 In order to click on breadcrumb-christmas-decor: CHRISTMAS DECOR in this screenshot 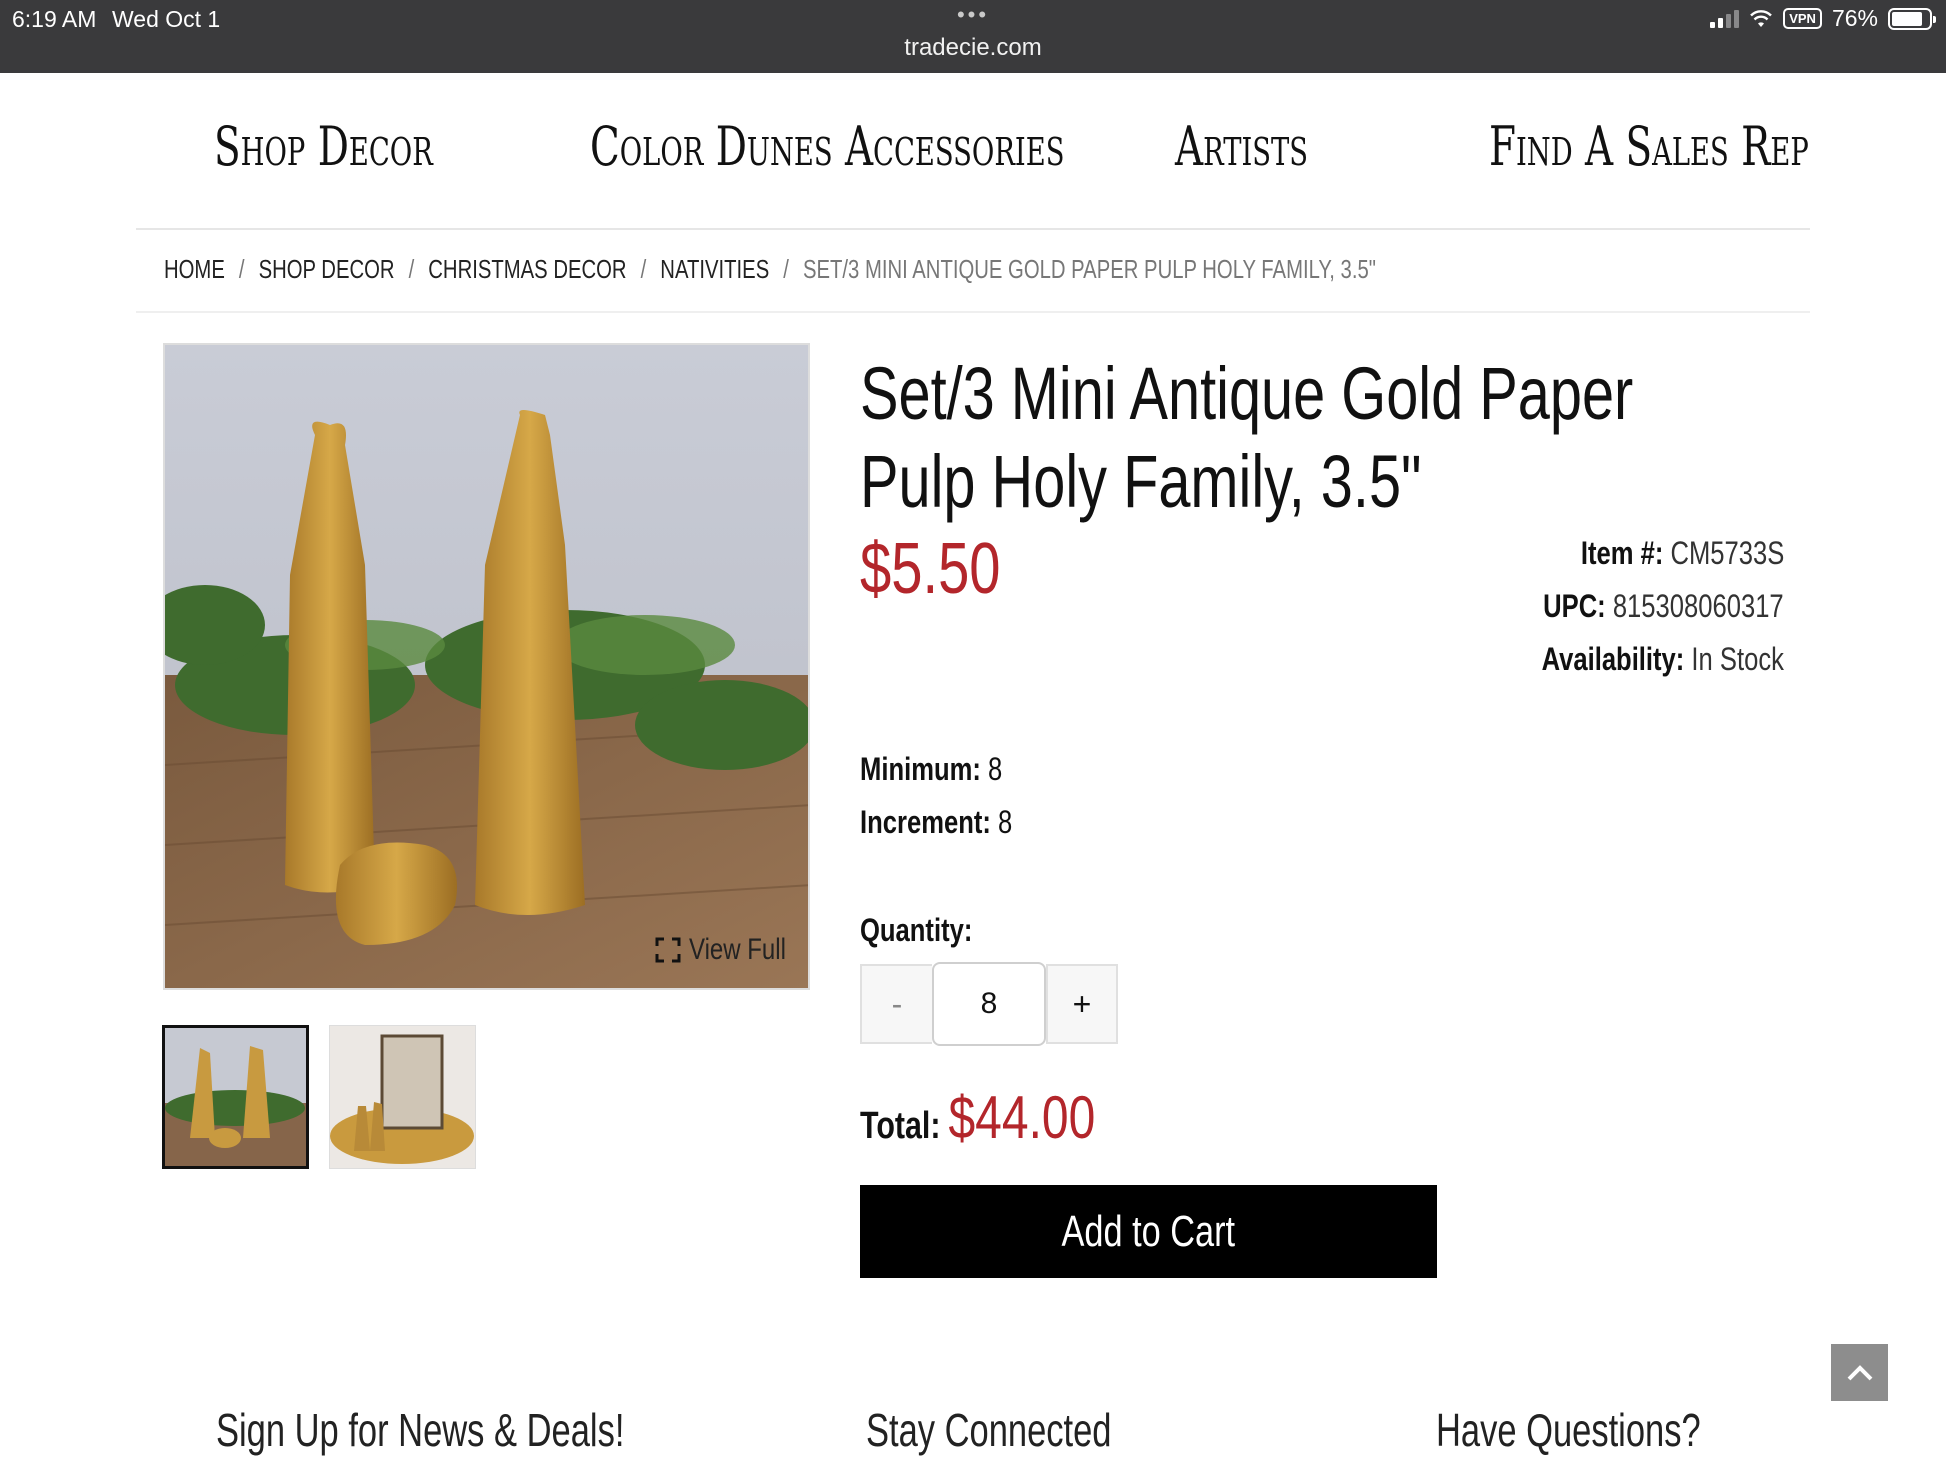, I will do `click(527, 269)`.